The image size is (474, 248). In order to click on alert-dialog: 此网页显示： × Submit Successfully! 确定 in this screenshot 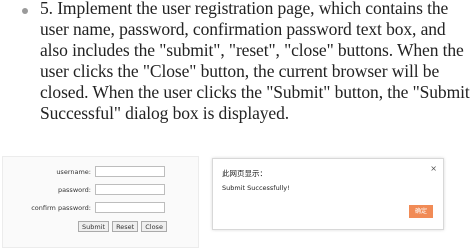, I will do `click(328, 194)`.